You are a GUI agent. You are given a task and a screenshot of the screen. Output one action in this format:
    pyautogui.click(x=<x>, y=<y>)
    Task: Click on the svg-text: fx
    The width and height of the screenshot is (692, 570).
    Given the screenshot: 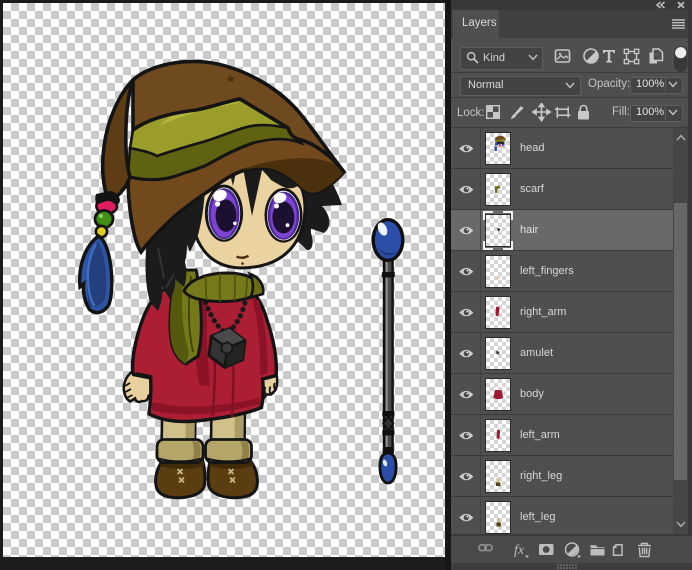 What is the action you would take?
    pyautogui.click(x=519, y=550)
    